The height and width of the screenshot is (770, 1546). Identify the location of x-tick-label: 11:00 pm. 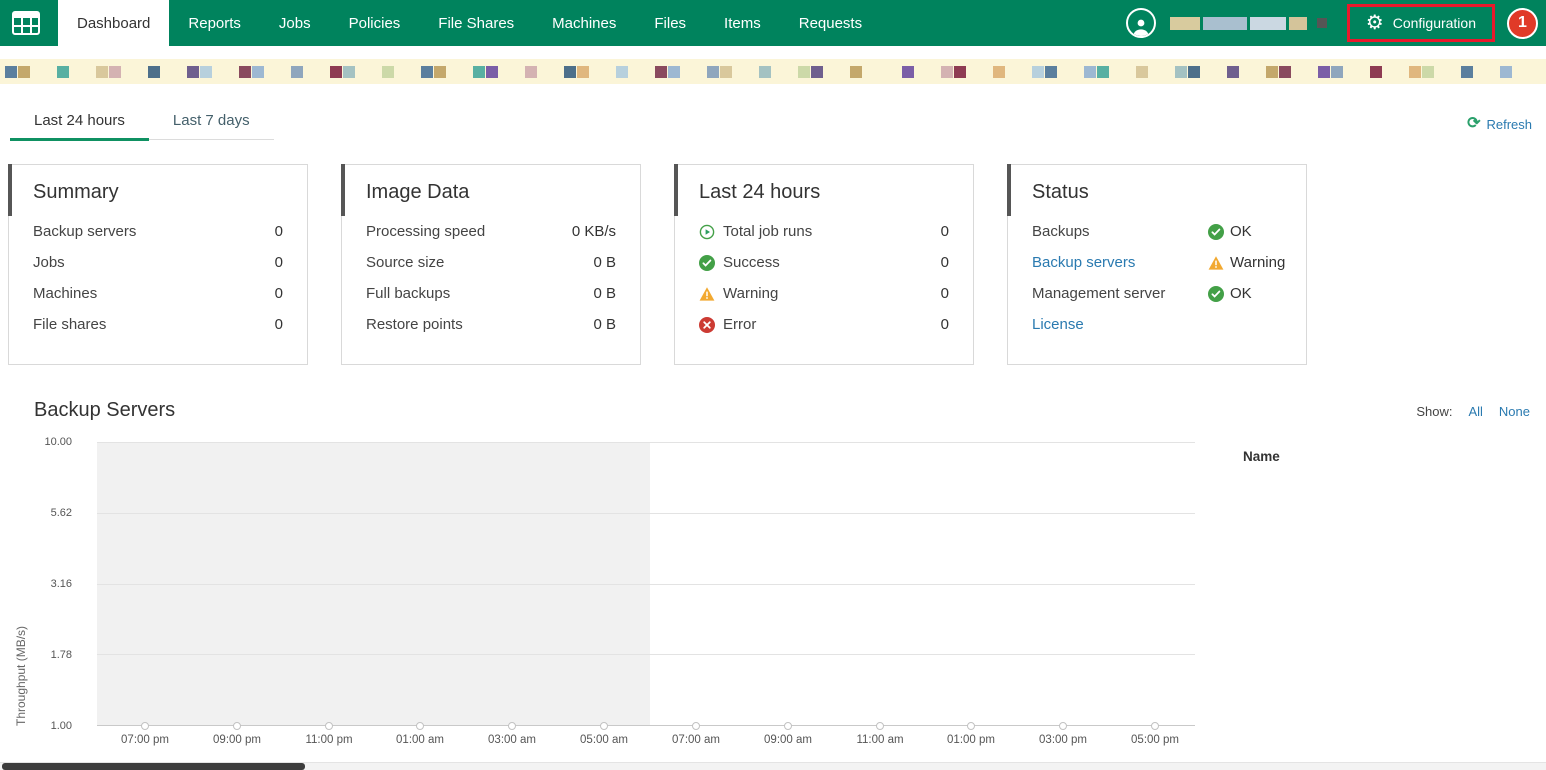
(329, 740).